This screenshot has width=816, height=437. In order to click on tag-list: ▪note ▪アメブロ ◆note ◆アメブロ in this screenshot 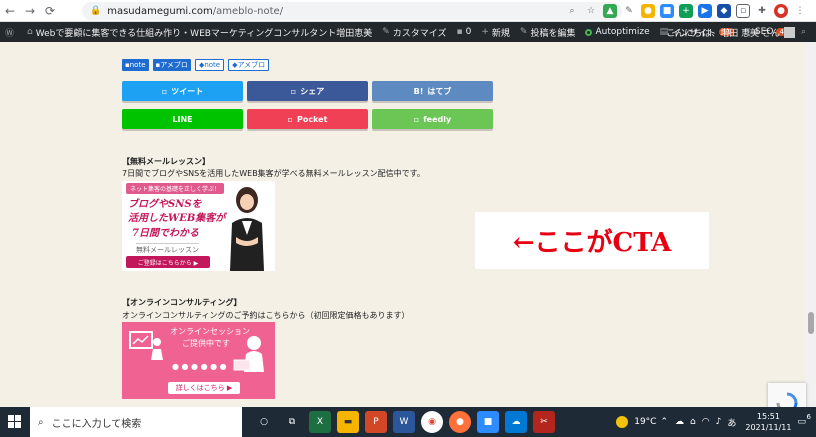, I will do `click(196, 65)`.